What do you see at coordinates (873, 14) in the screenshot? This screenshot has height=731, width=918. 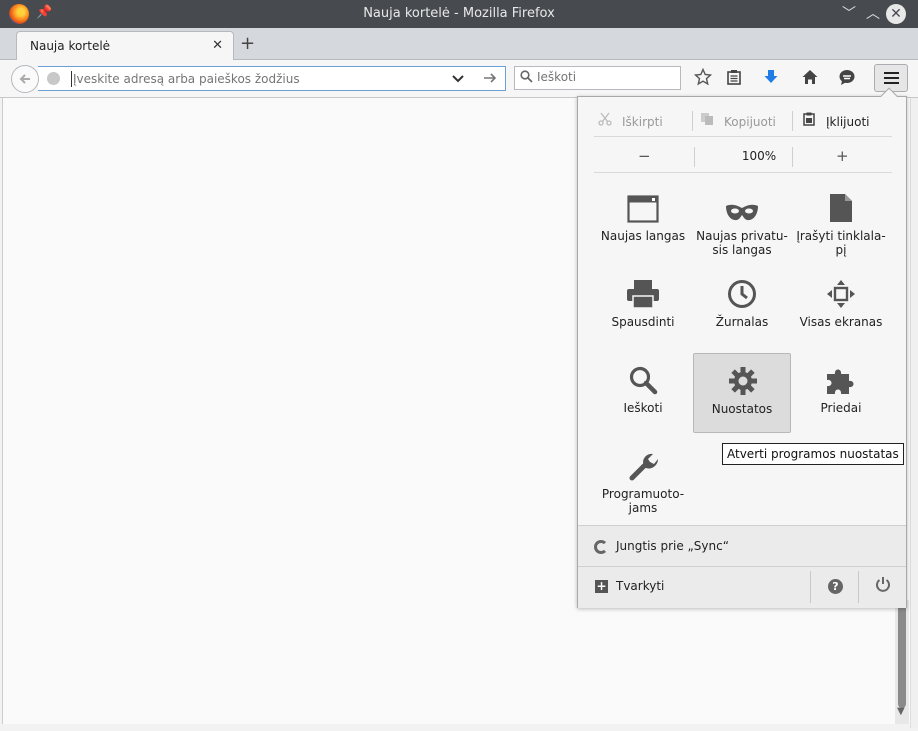 I see `maximize-button: ︿` at bounding box center [873, 14].